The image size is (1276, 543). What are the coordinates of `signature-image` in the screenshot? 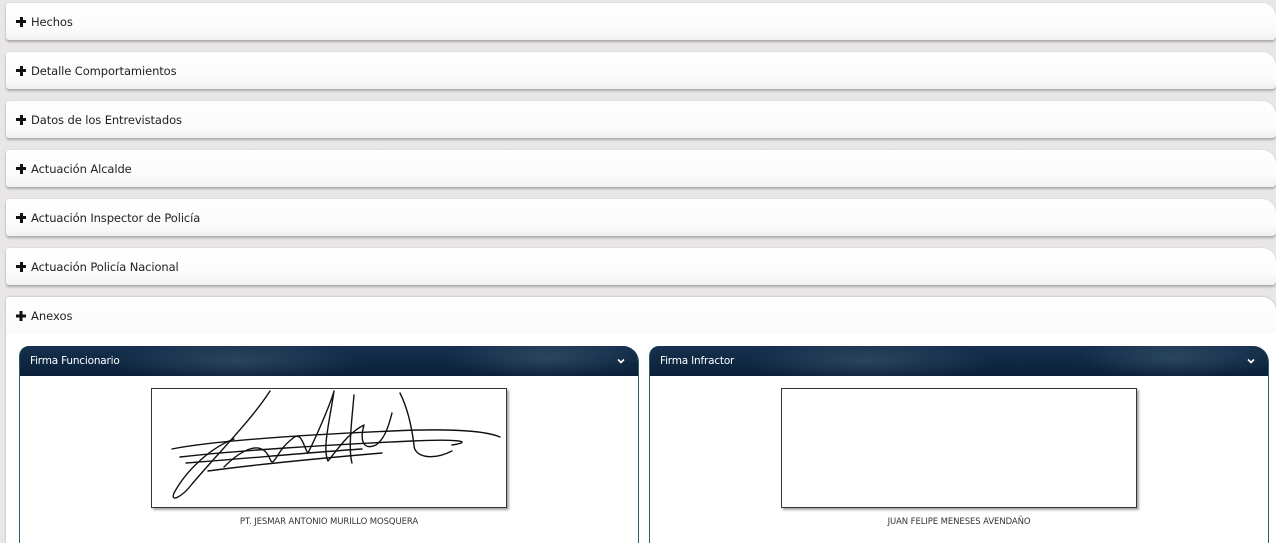 It's located at (336, 444).